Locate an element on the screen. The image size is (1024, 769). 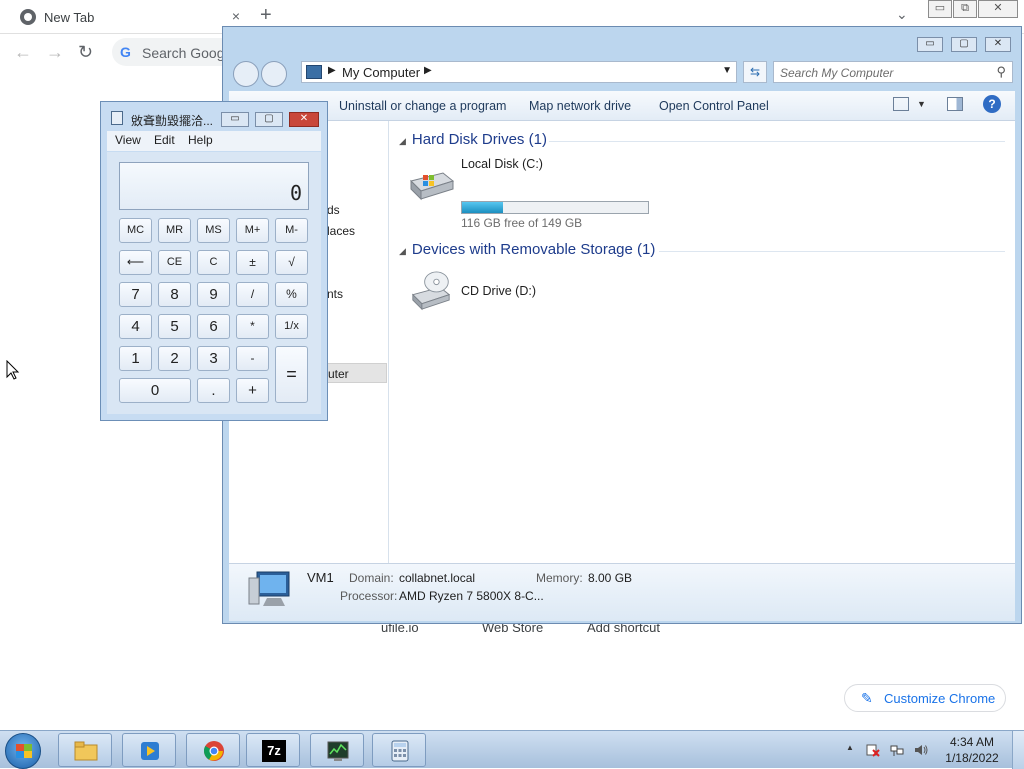
group-header-removable: ◢ Devices with Removable Storage (1) is located at coordinates (527, 249).